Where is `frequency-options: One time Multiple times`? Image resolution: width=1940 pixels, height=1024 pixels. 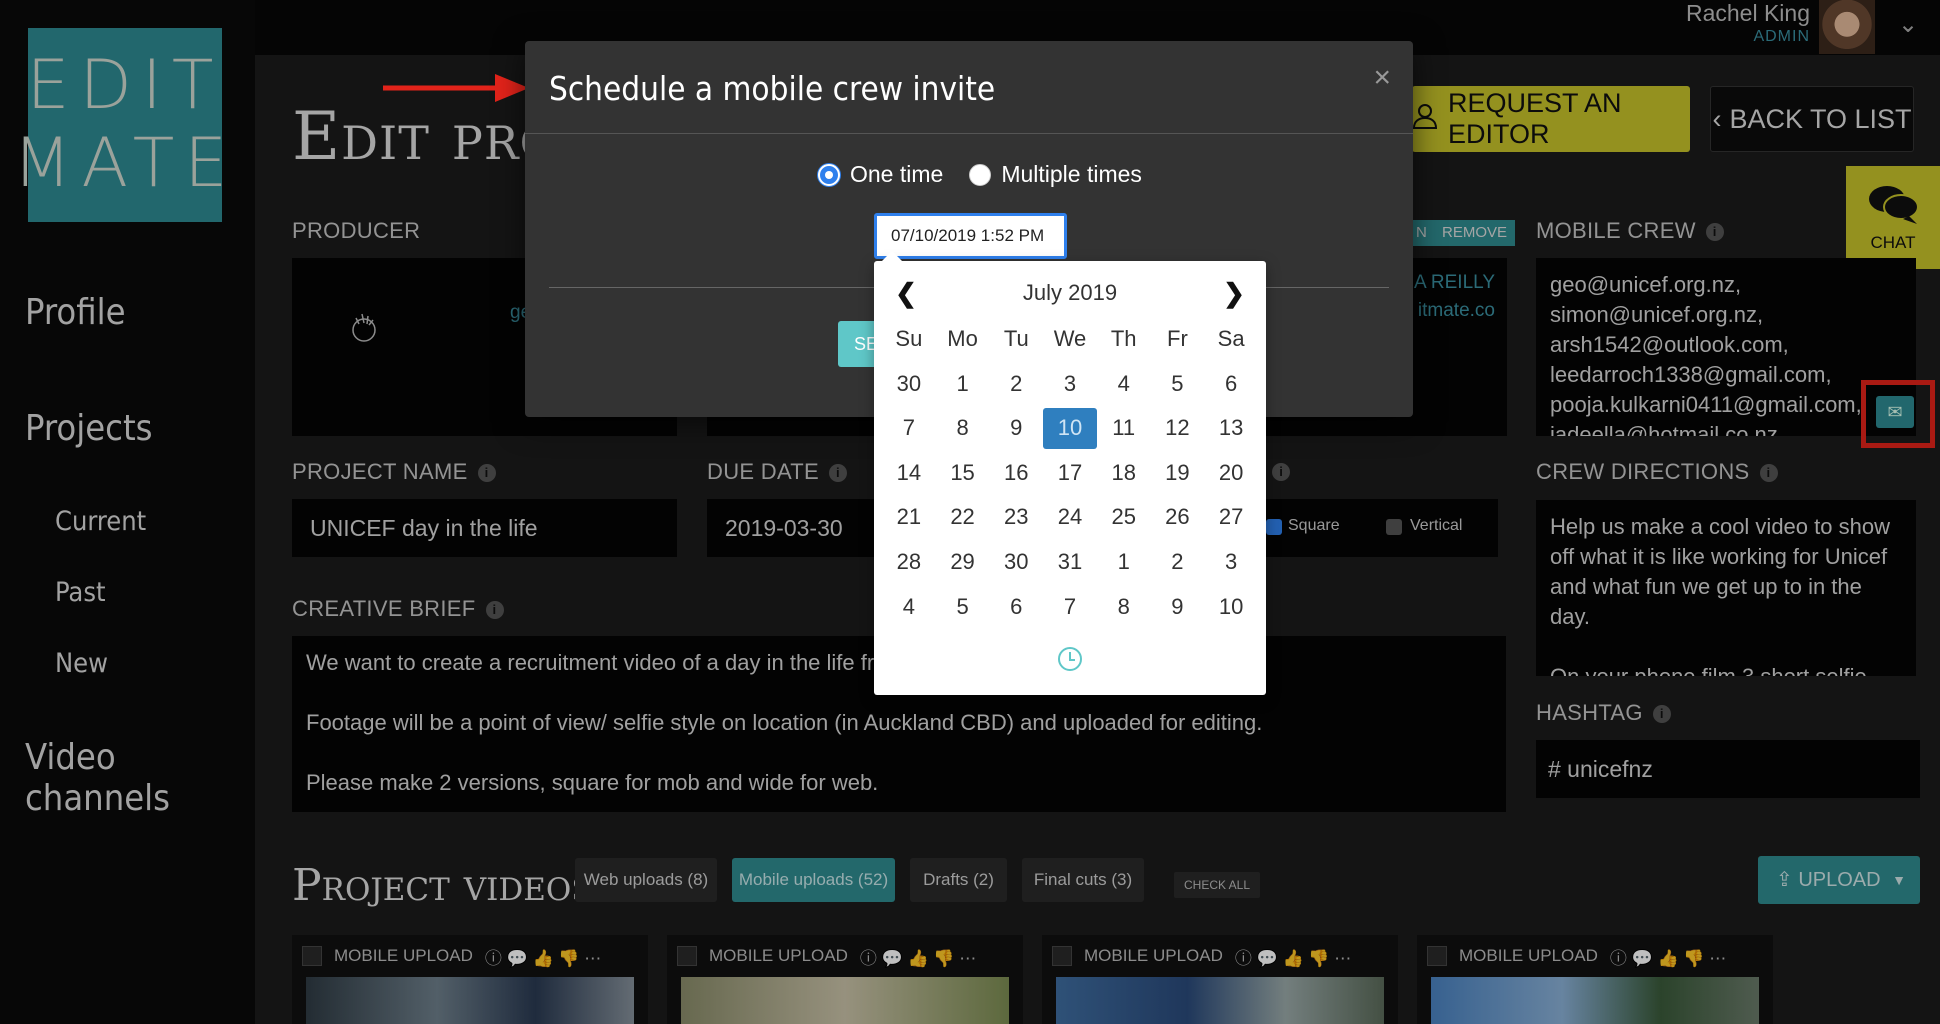 frequency-options: One time Multiple times is located at coordinates (980, 174).